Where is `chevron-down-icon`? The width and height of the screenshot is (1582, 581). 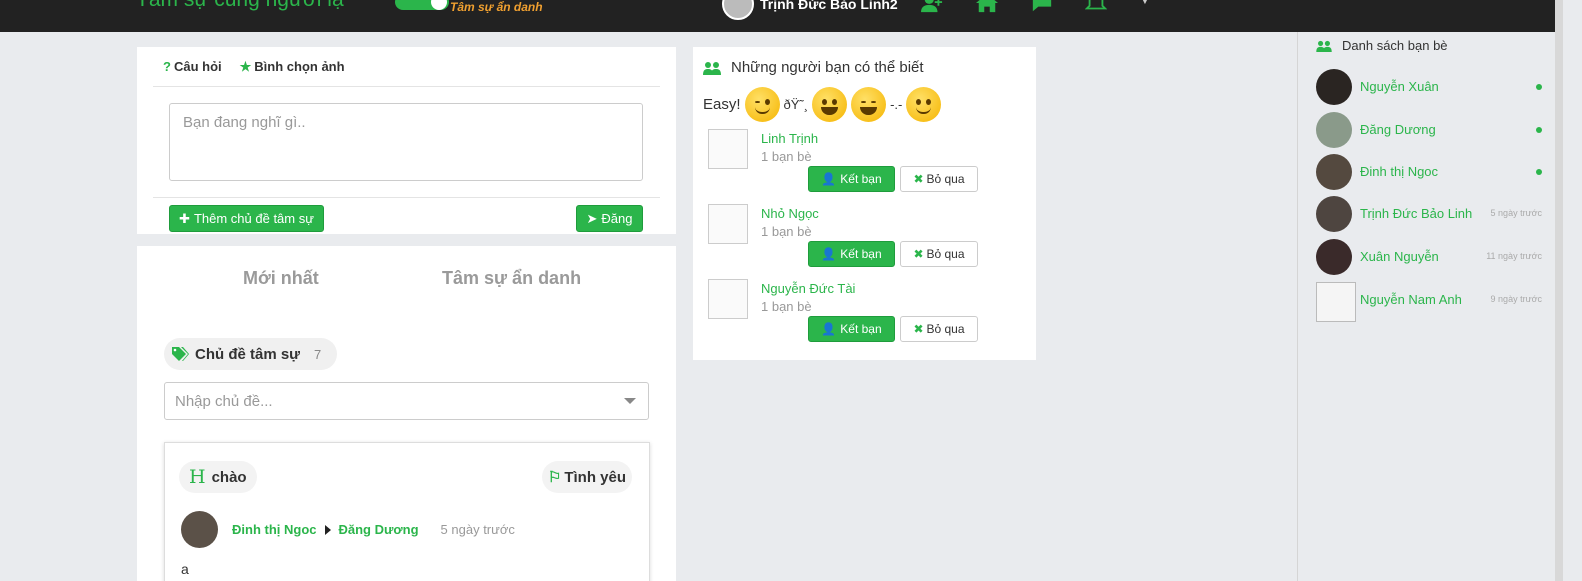
chevron-down-icon is located at coordinates (630, 401).